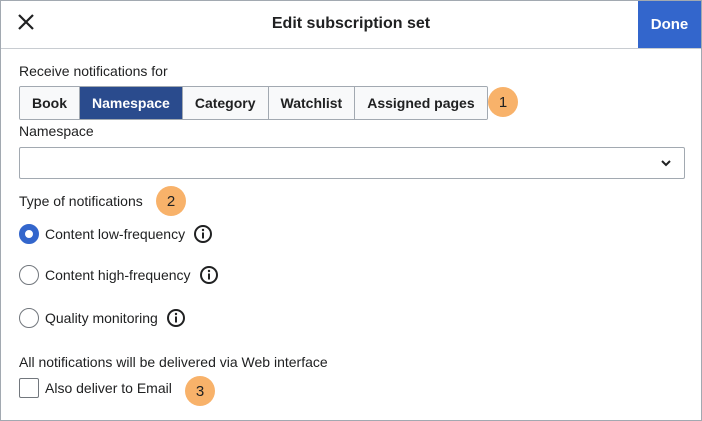  I want to click on radio-label: Content low-frequency, so click(115, 234).